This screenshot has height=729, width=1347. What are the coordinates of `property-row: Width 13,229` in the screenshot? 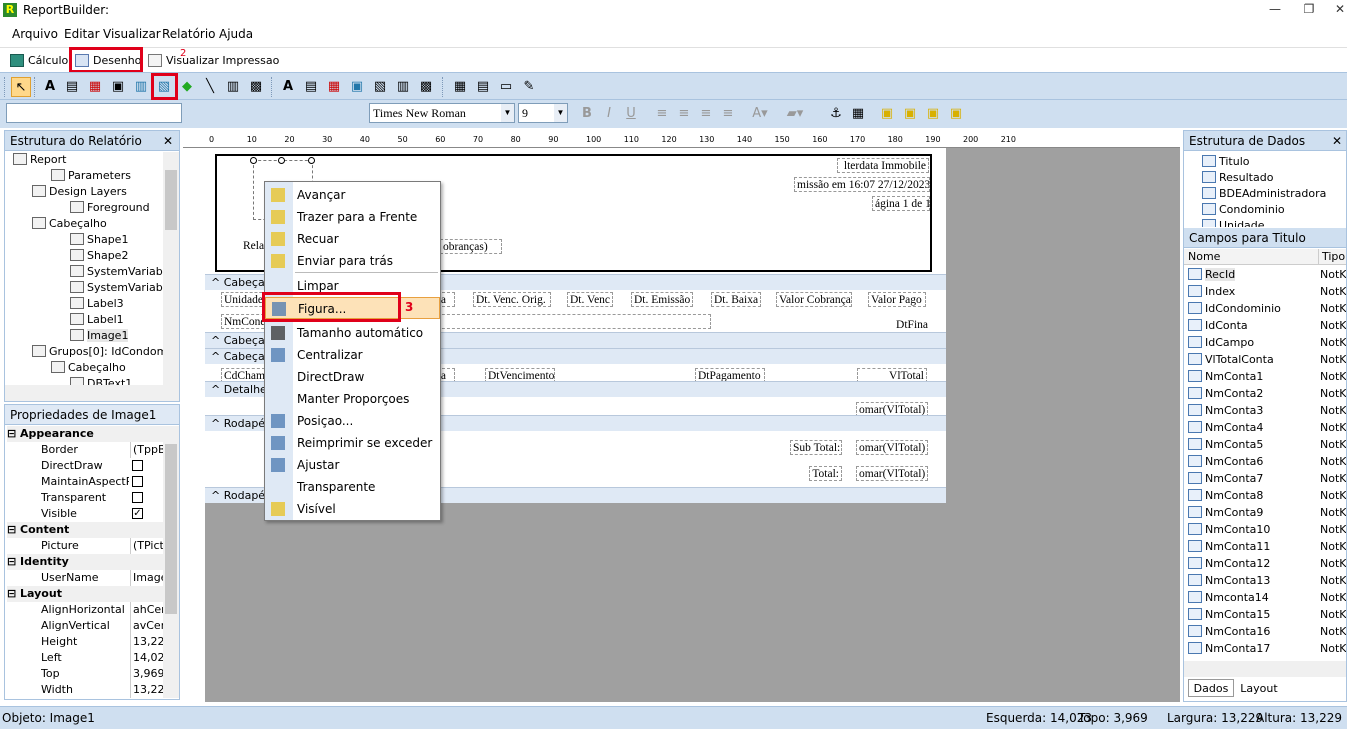 It's located at (86, 690).